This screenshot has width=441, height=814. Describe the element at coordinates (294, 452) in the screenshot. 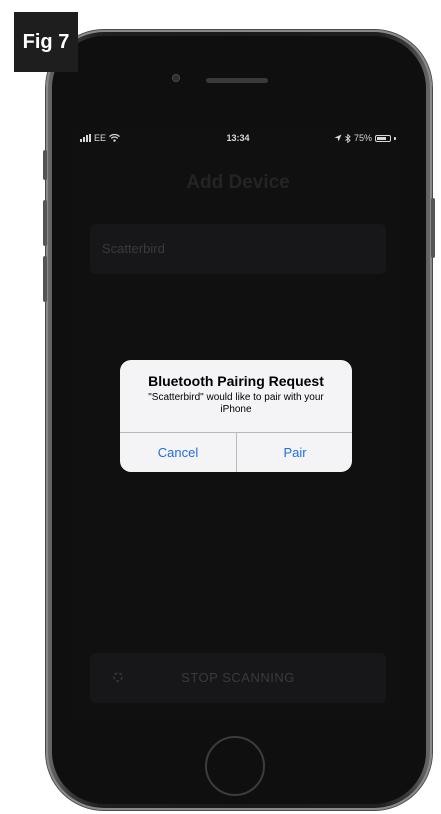

I see `pair-button: Pair` at that location.